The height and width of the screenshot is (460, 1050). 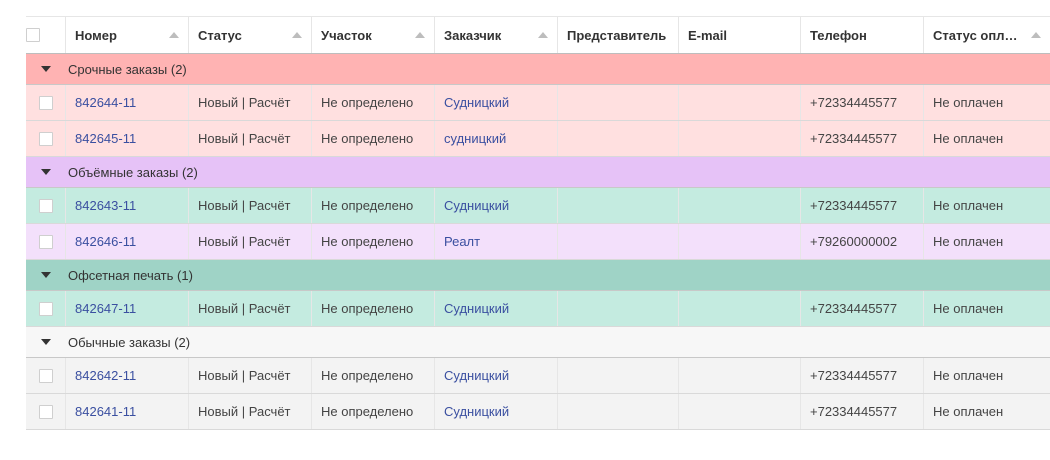 What do you see at coordinates (538, 342) in the screenshot?
I see `group-header: Обычные заказы (2)` at bounding box center [538, 342].